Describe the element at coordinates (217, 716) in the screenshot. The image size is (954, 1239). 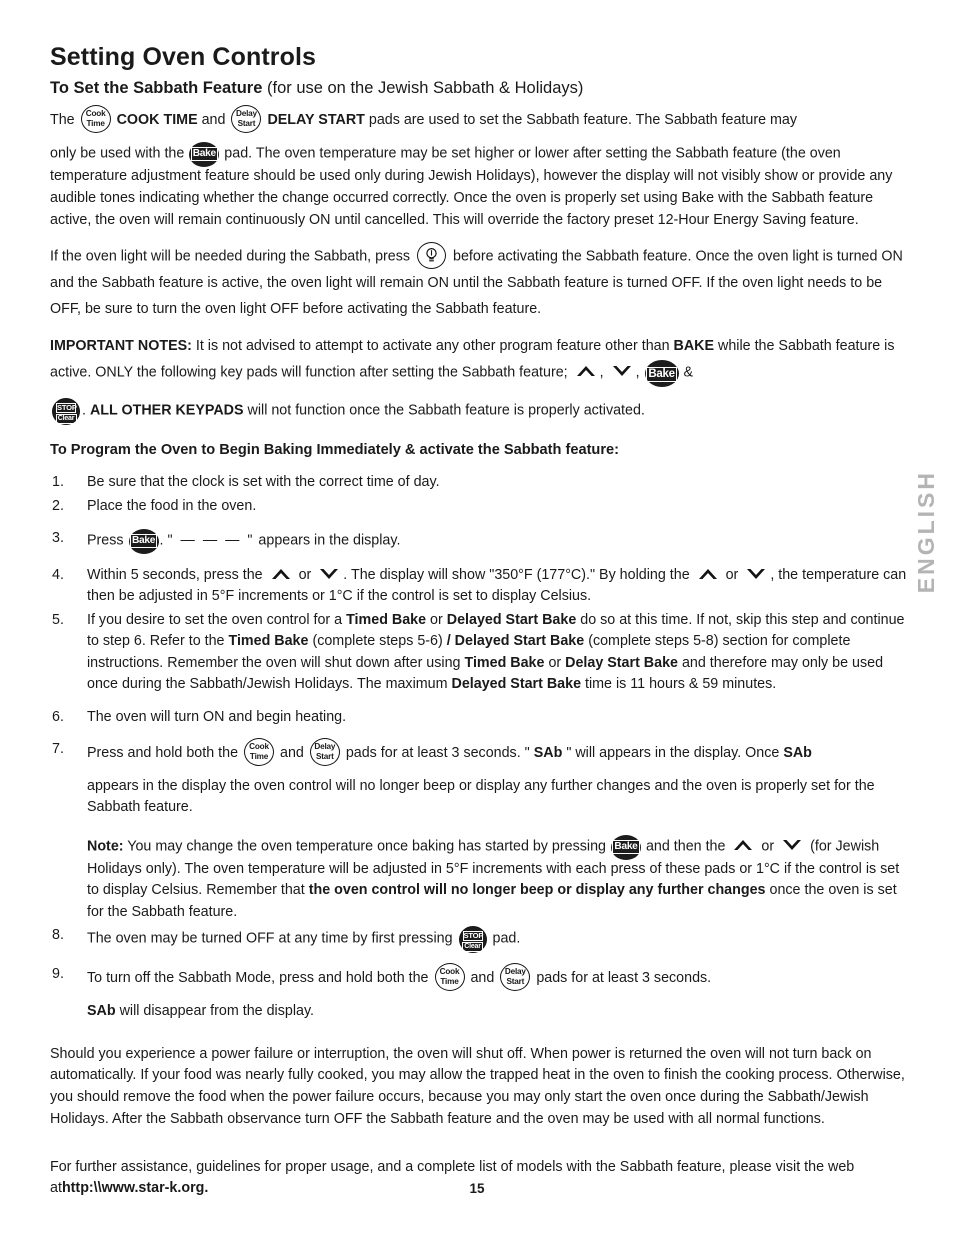
I see `step-text: The oven will turn ON and begin heating.` at that location.